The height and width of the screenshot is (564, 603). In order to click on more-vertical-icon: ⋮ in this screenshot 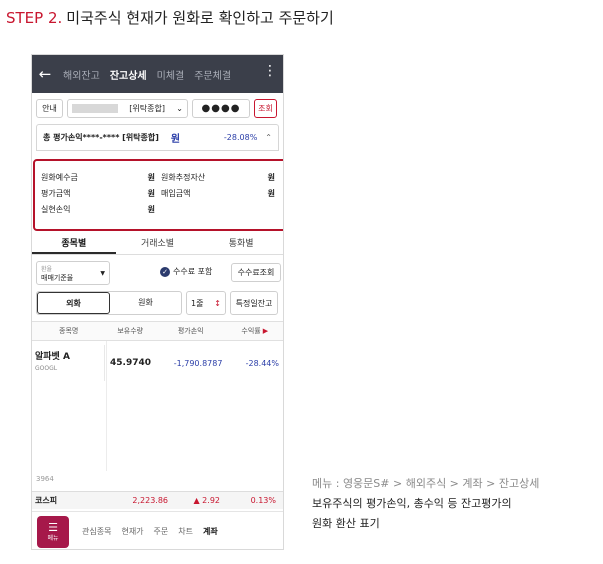, I will do `click(270, 71)`.